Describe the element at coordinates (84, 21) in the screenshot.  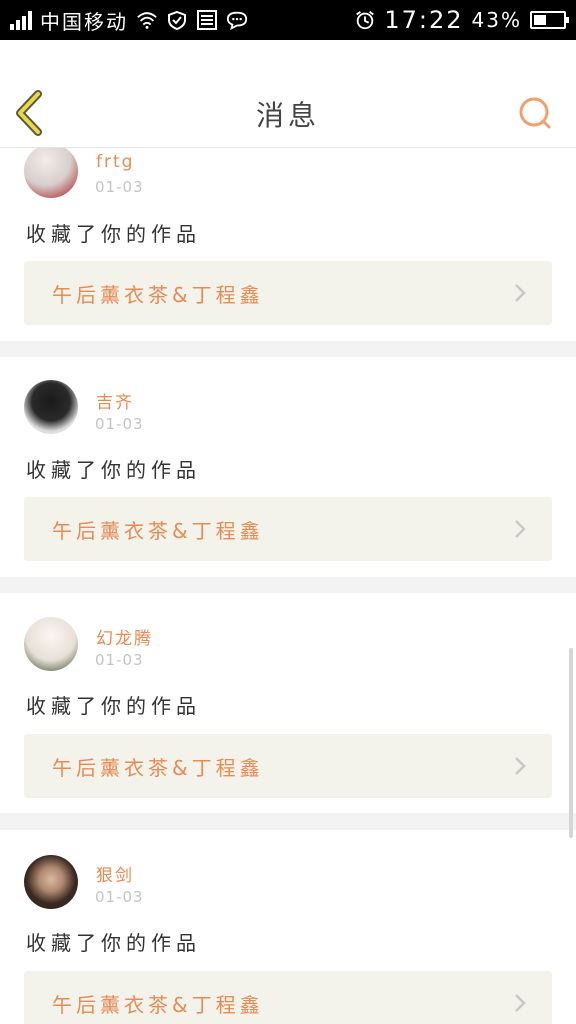
I see `carrier-label: 中国移动` at that location.